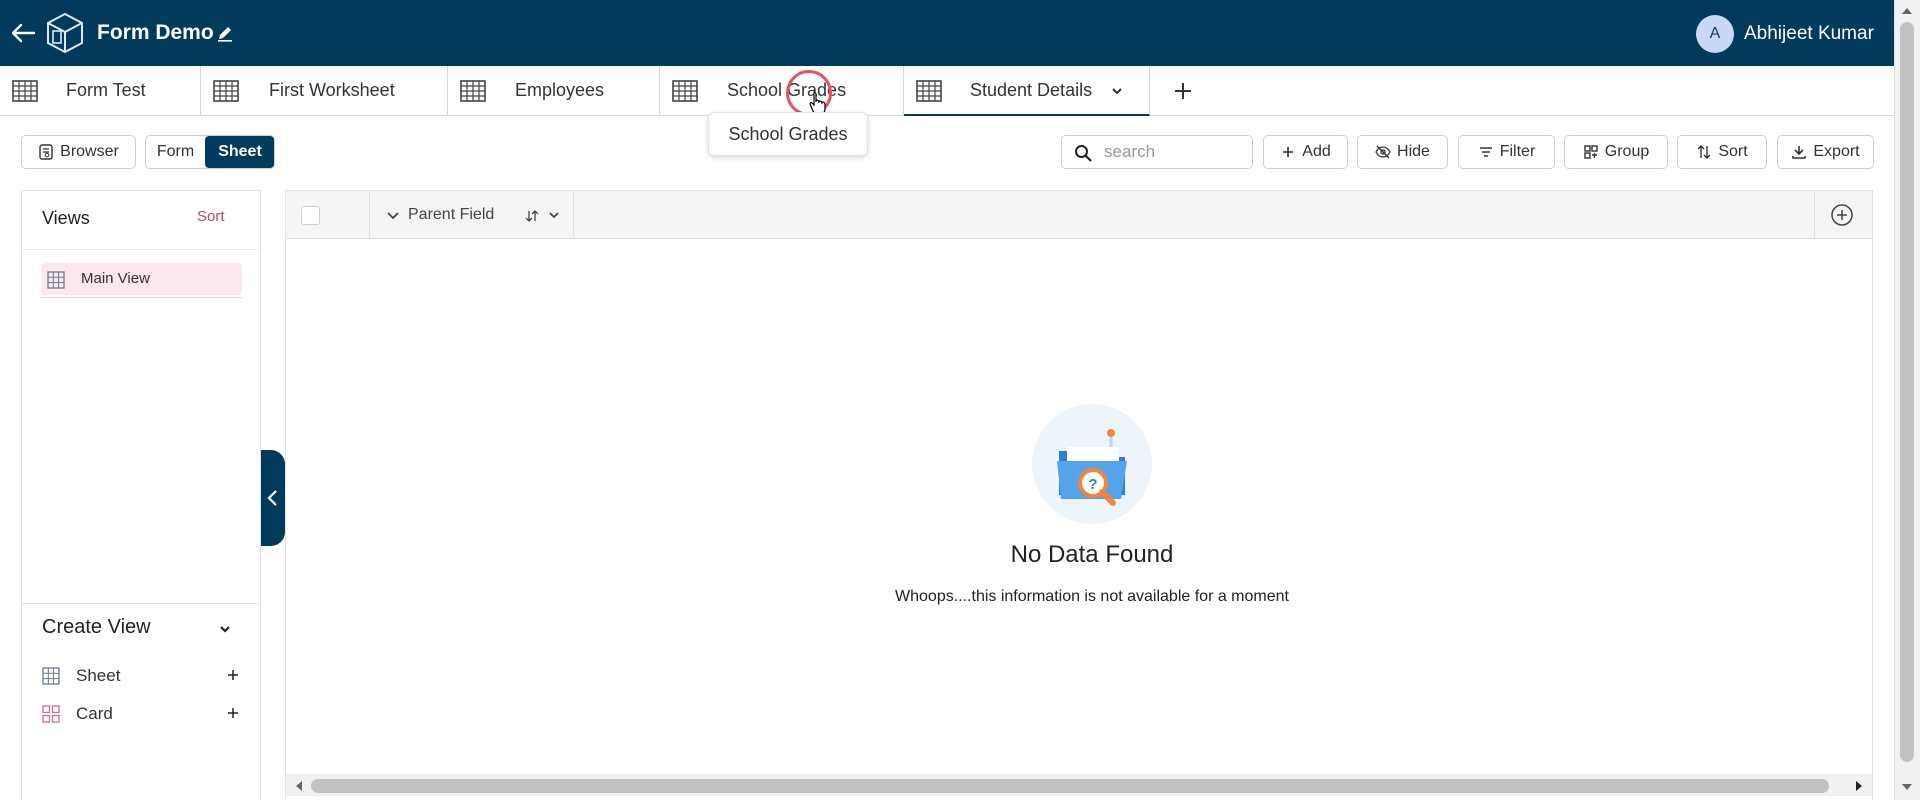  What do you see at coordinates (94, 713) in the screenshot?
I see `create-card-label: Card` at bounding box center [94, 713].